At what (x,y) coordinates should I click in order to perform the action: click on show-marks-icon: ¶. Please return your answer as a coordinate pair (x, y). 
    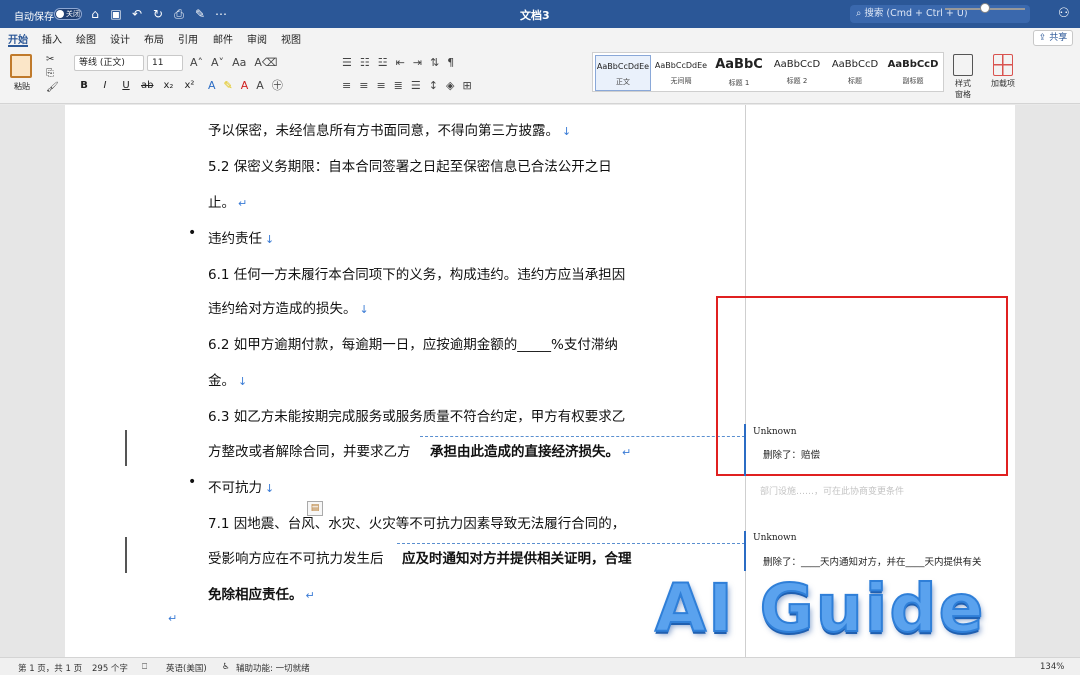
    Looking at the image, I should click on (450, 63).